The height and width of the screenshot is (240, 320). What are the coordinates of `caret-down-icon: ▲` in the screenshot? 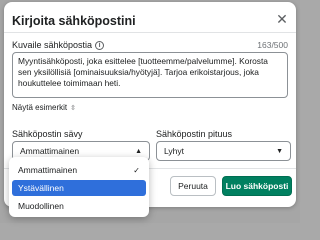 It's located at (138, 151).